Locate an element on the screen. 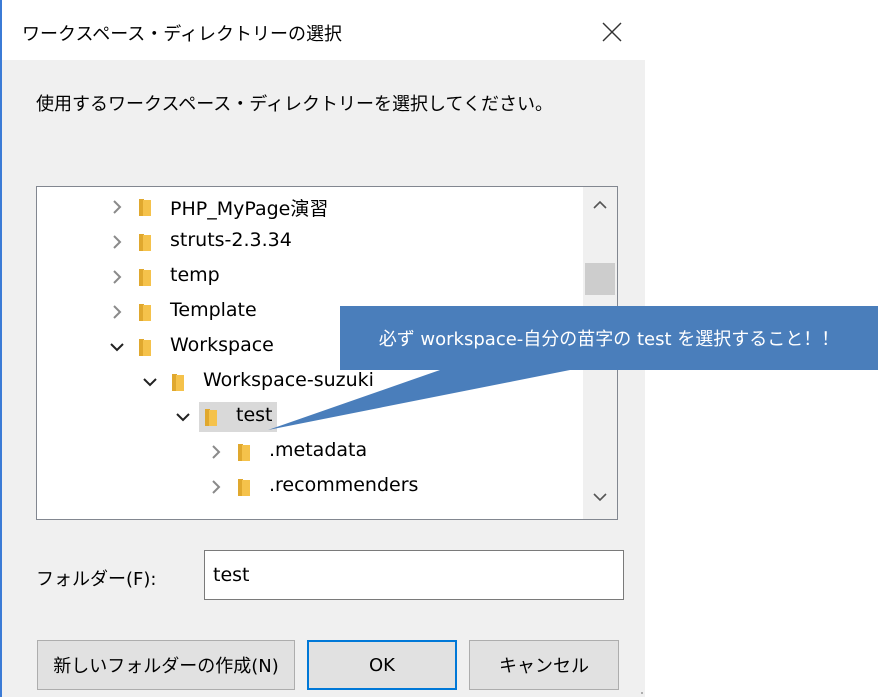  scroll-up-icon is located at coordinates (600, 205).